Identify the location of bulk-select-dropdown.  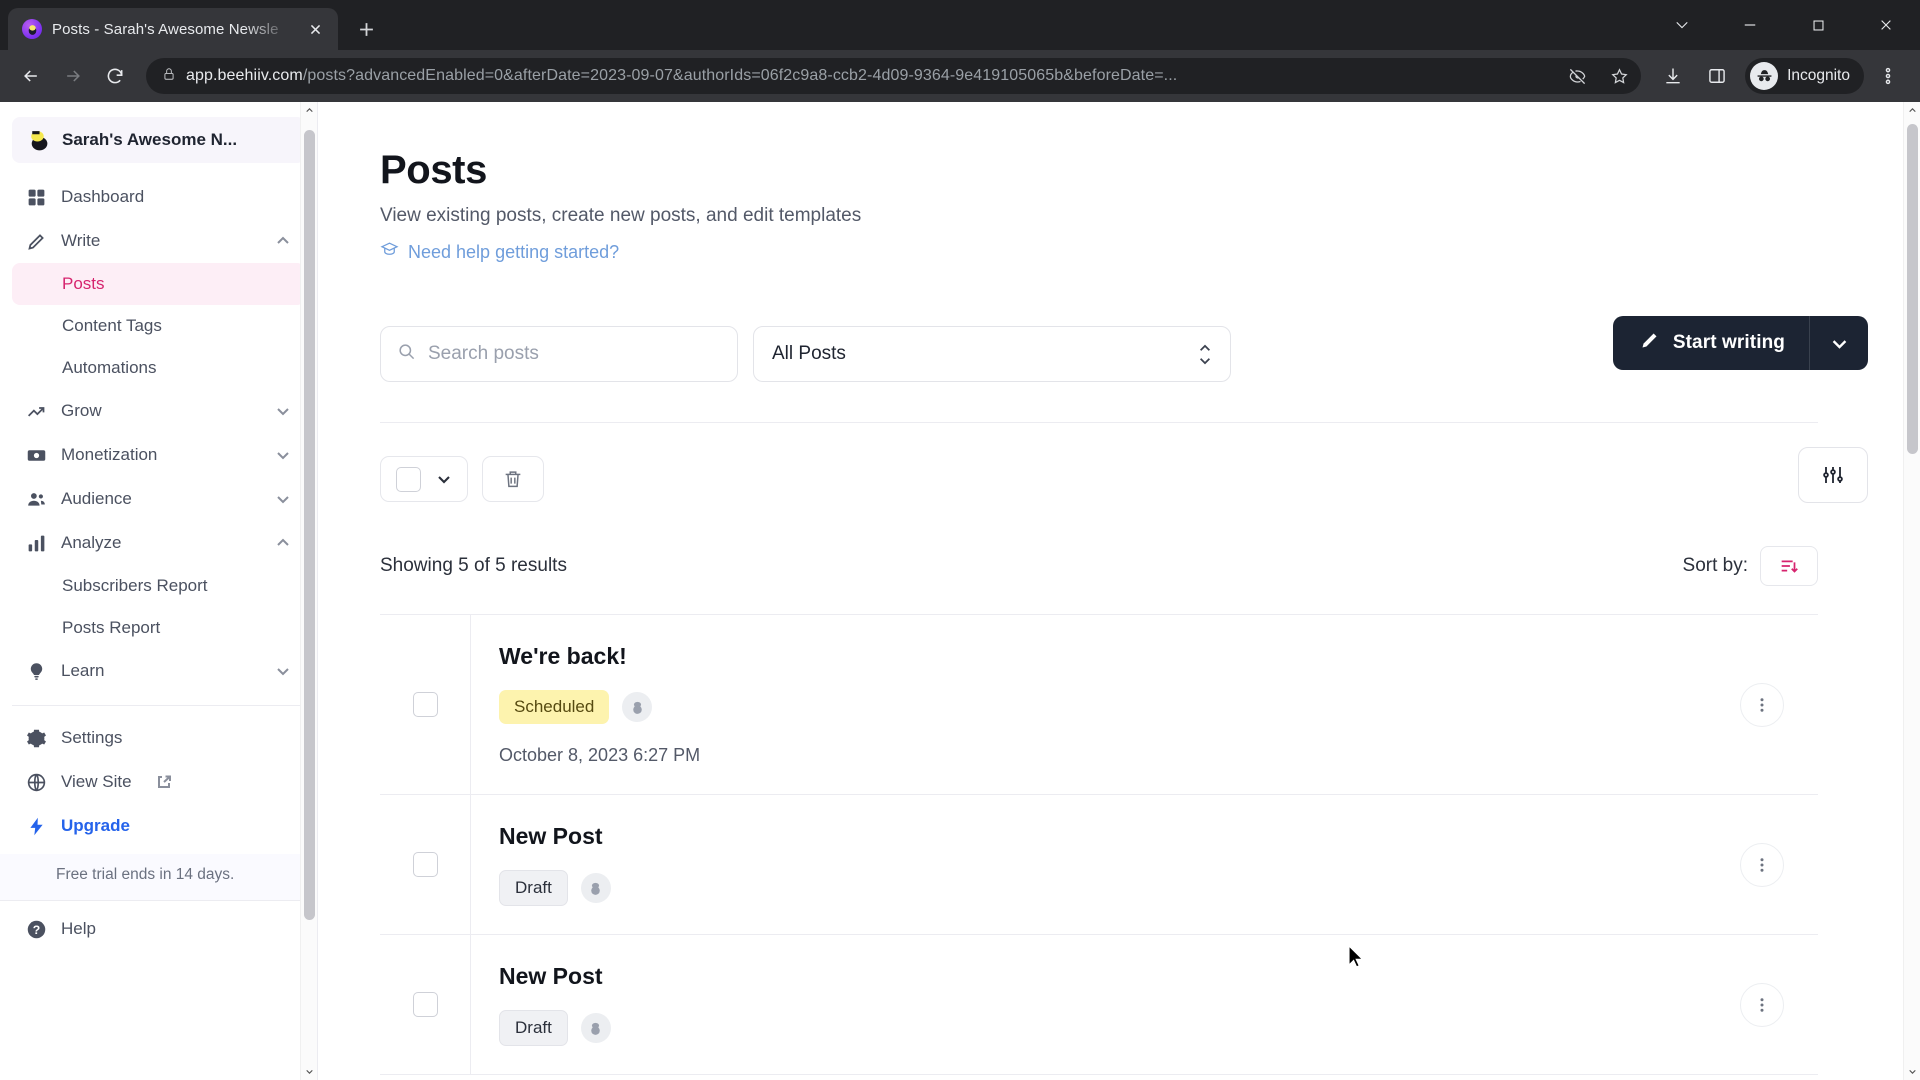
(424, 479).